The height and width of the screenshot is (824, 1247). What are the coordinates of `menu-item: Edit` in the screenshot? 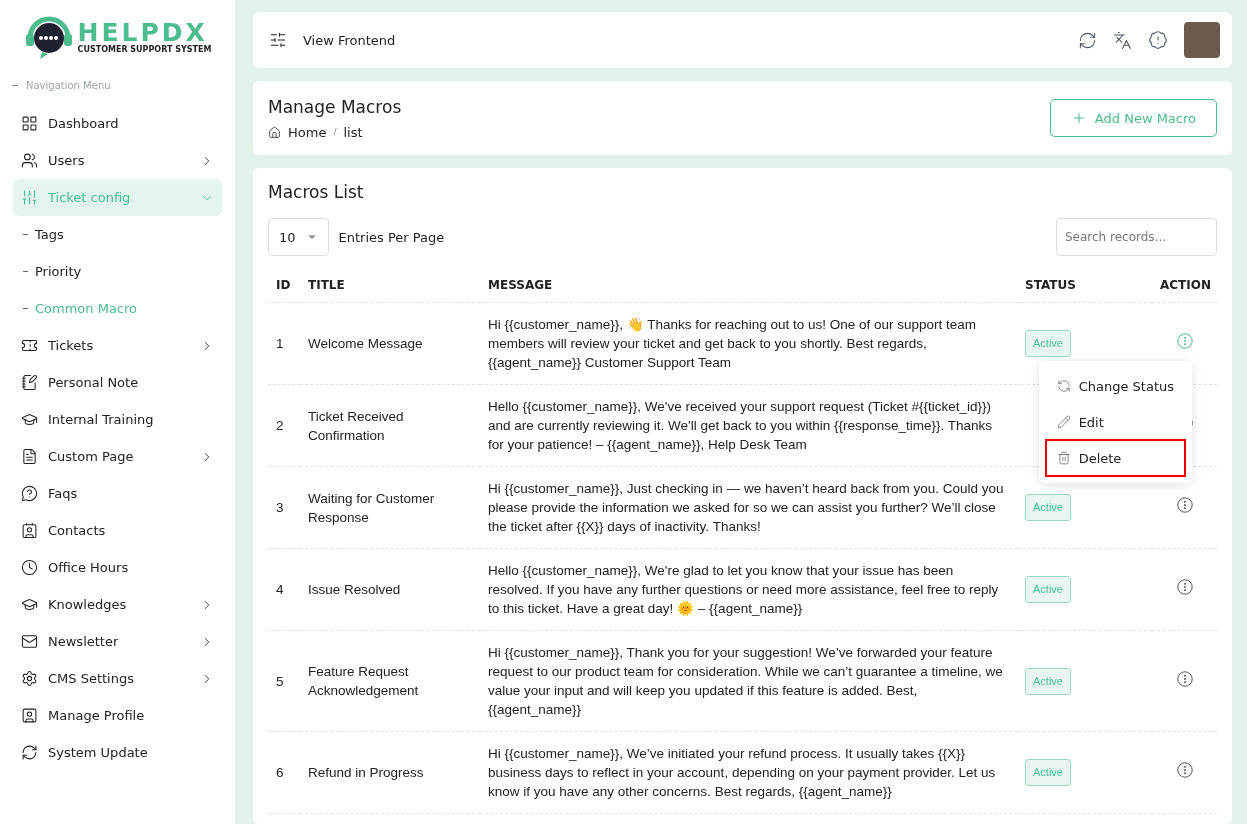 It's located at (1115, 422).